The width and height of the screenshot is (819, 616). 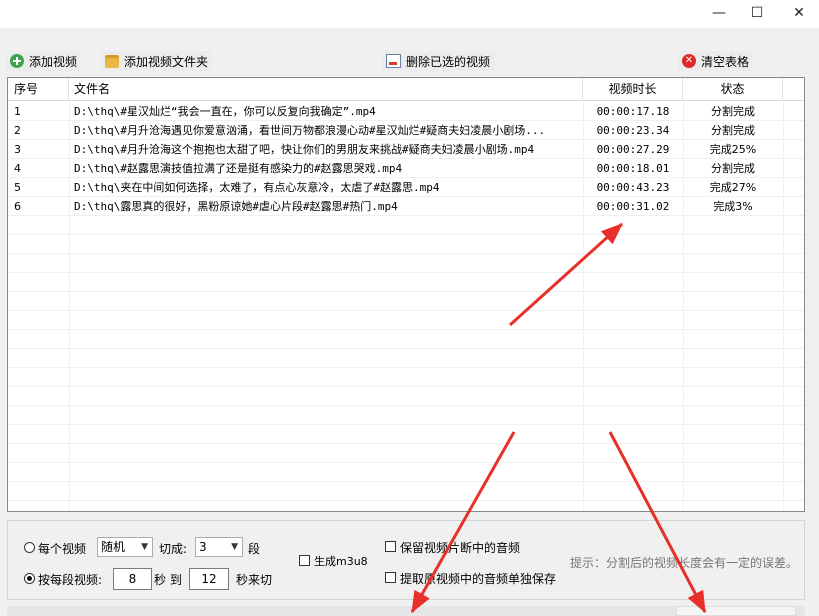 What do you see at coordinates (478, 579) in the screenshot?
I see `extract-audio-label: 提取原视频中的音频单独保存` at bounding box center [478, 579].